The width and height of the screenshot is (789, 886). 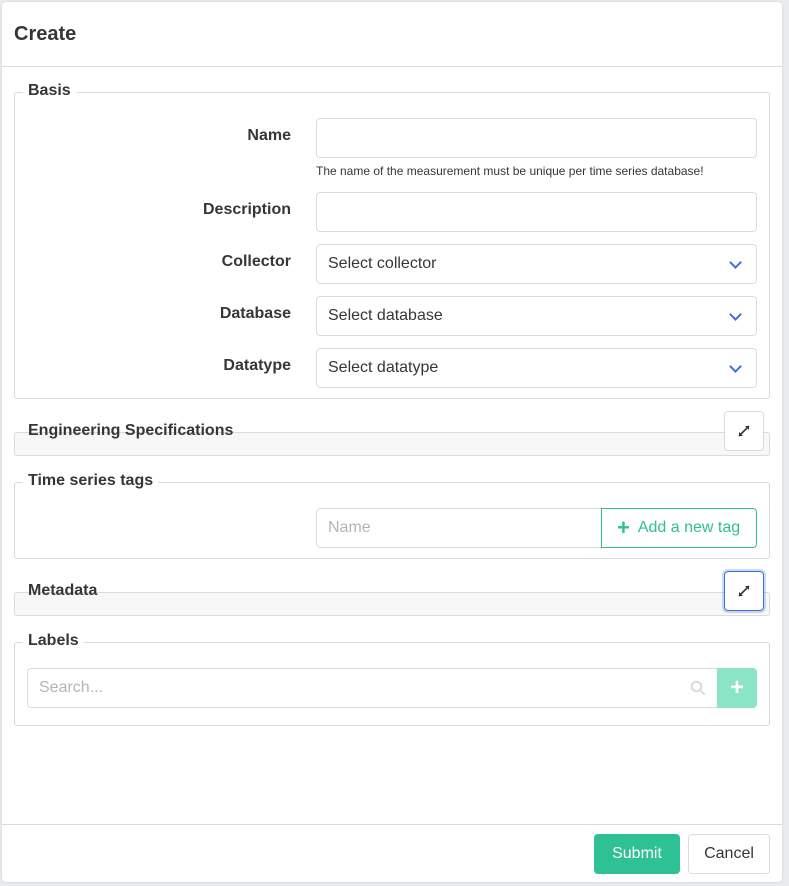 I want to click on modal-title: Create, so click(x=45, y=34).